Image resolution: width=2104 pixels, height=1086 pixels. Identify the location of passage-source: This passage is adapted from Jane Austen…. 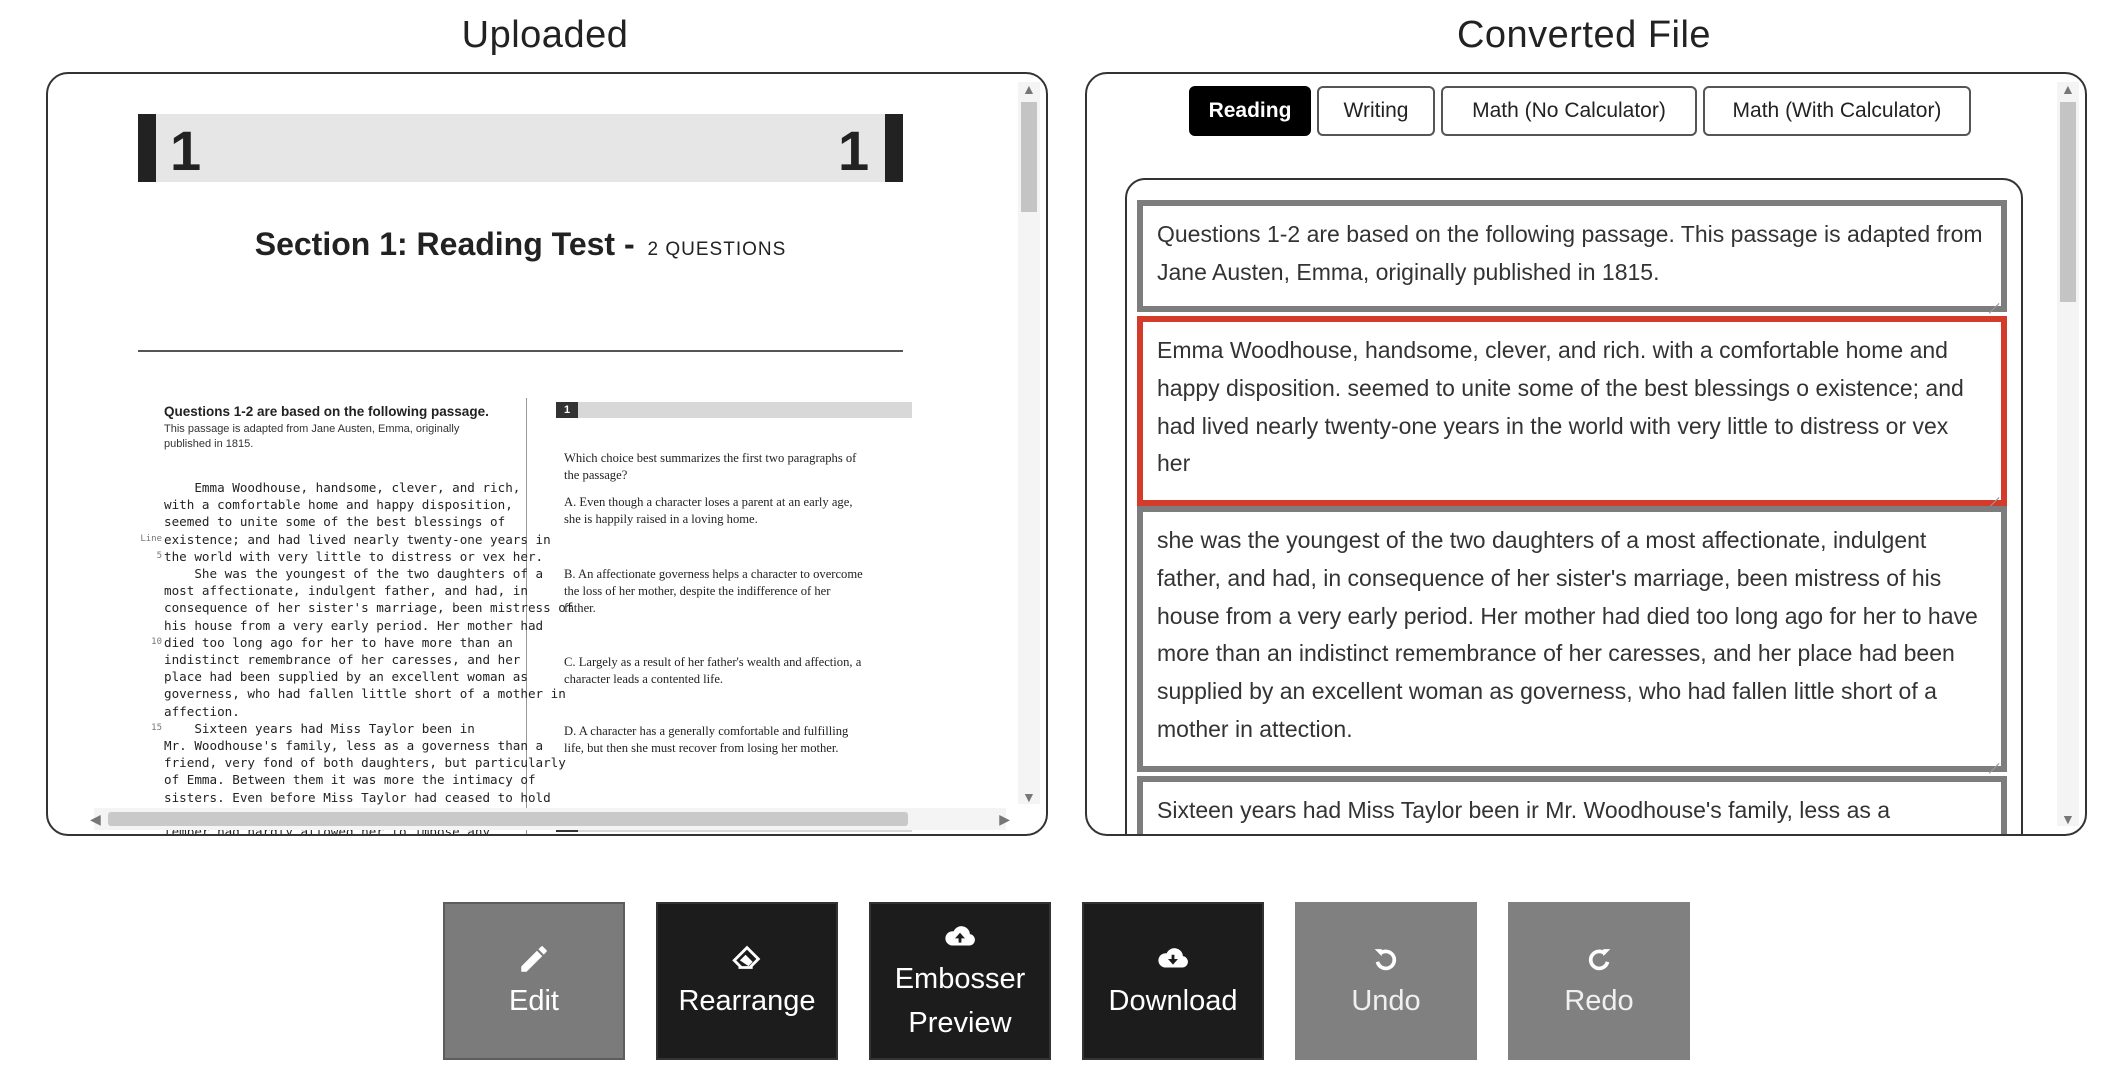
(312, 436).